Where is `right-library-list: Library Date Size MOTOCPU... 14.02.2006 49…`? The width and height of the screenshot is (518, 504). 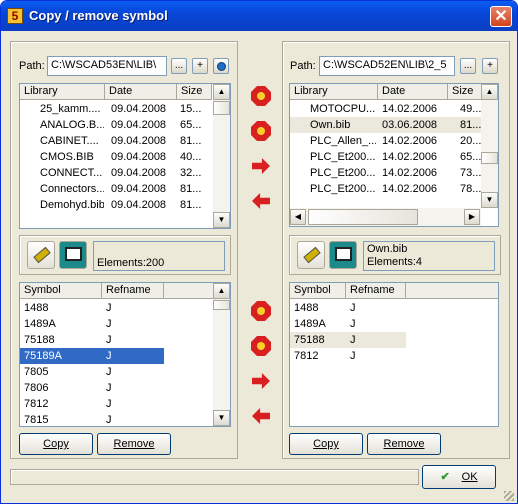
right-library-list: Library Date Size MOTOCPU... 14.02.2006 49… is located at coordinates (394, 155).